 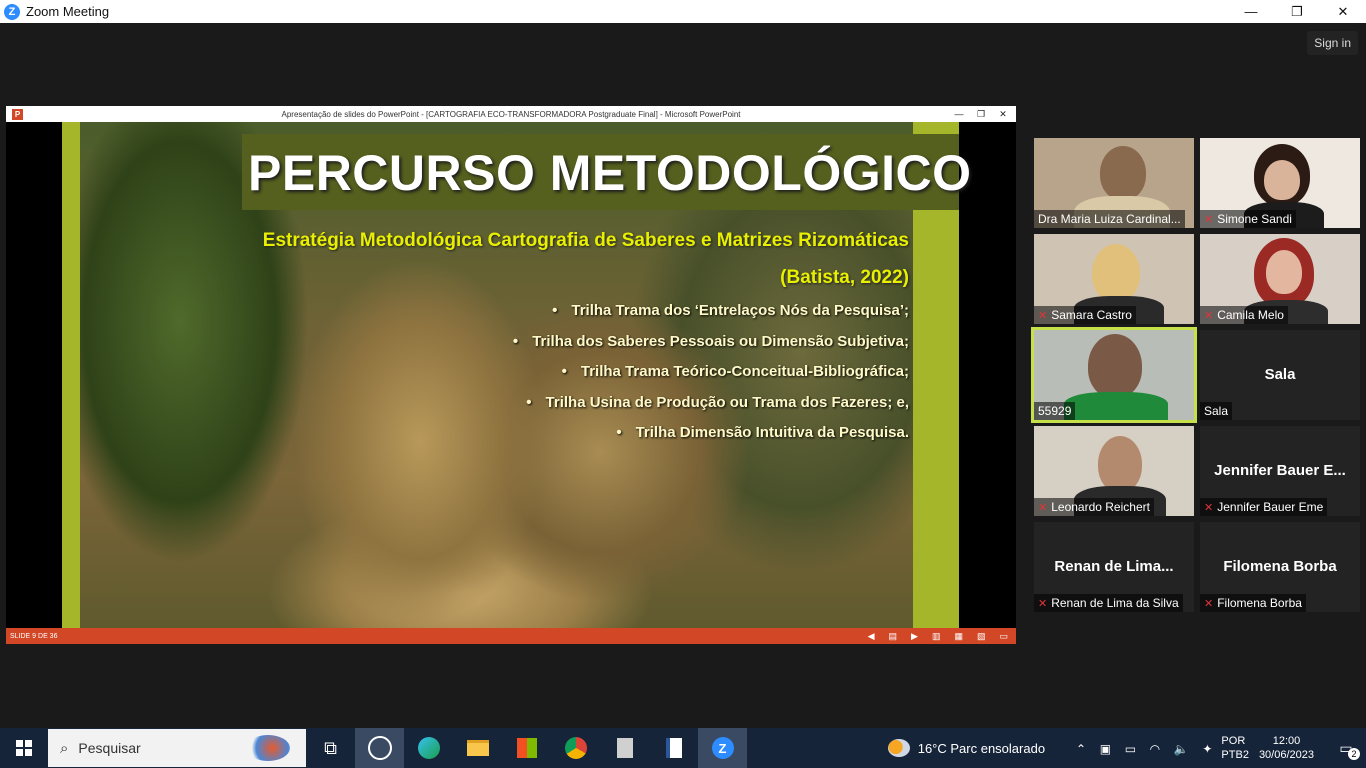 I want to click on previous-slide-icon: ◀, so click(x=871, y=636).